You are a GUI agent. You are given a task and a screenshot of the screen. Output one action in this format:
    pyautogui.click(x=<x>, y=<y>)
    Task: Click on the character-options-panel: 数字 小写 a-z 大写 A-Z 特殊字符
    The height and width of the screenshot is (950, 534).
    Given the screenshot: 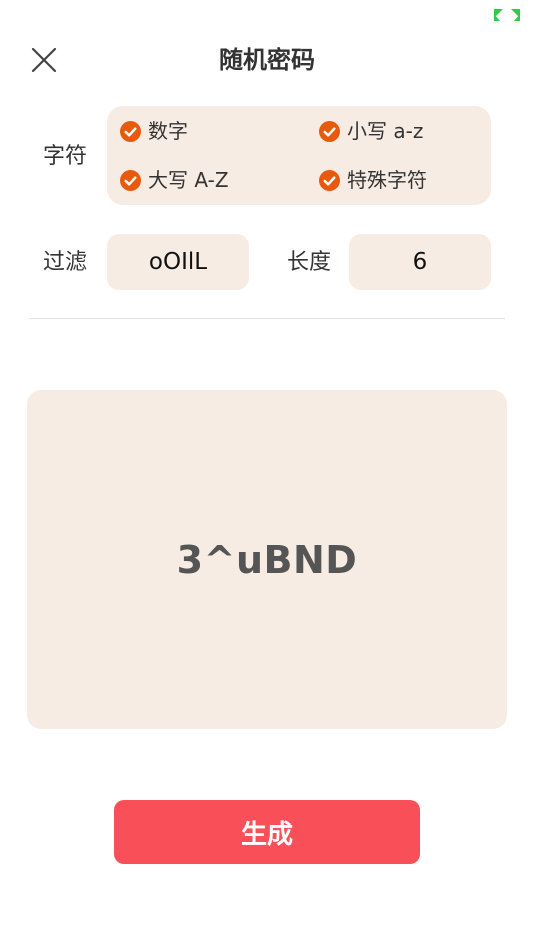 What is the action you would take?
    pyautogui.click(x=299, y=155)
    